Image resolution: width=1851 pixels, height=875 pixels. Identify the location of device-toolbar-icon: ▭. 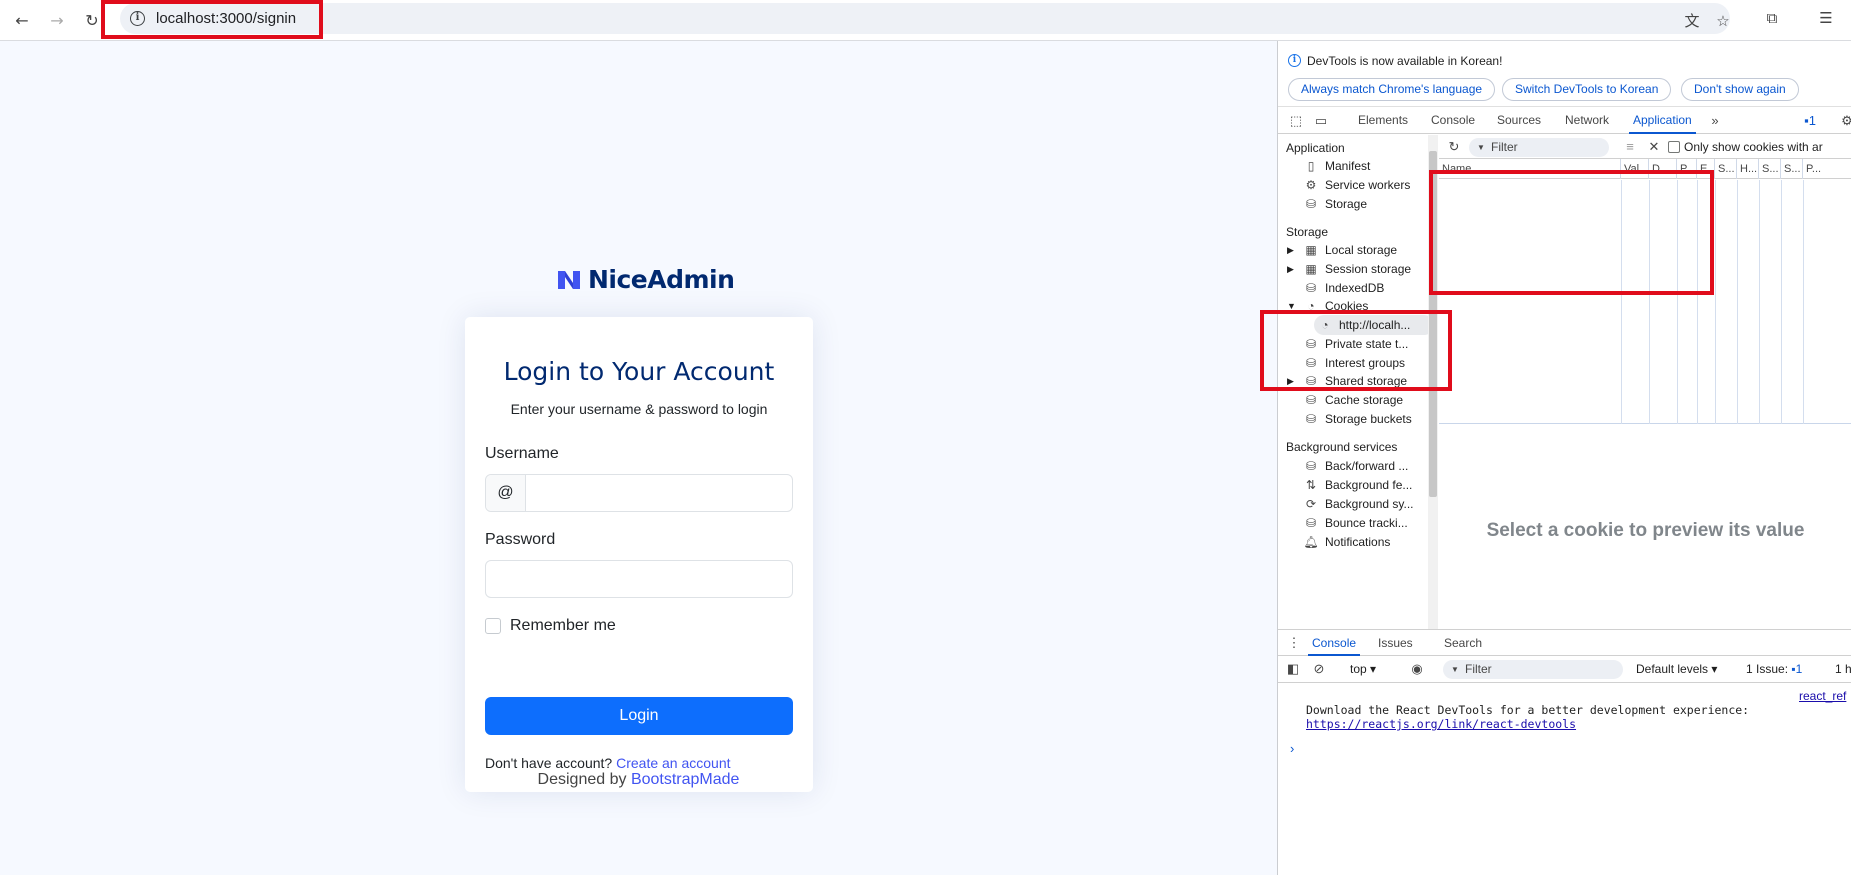
(1321, 121).